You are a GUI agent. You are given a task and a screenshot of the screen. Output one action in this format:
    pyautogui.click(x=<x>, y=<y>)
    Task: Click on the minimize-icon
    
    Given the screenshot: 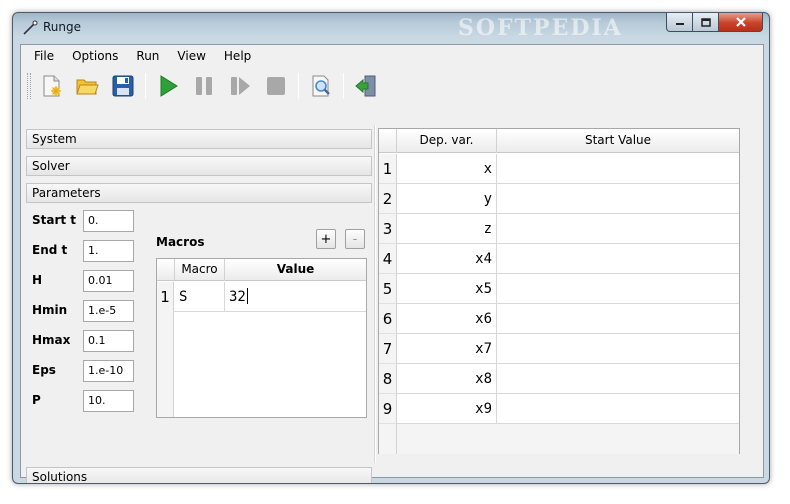 What is the action you would take?
    pyautogui.click(x=679, y=24)
    